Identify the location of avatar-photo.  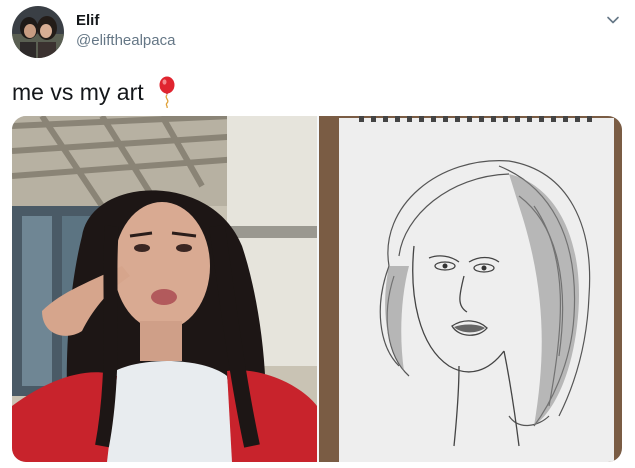
(38, 32).